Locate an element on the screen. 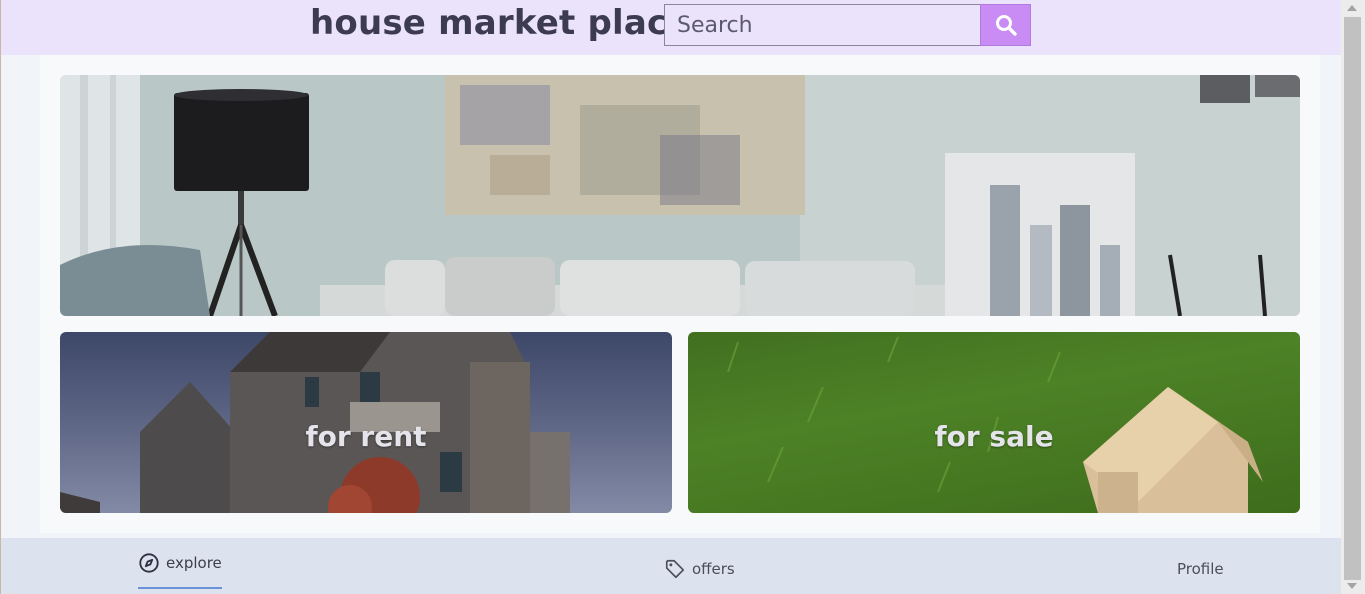 The height and width of the screenshot is (594, 1365). category-card-rent: for rent is located at coordinates (366, 422).